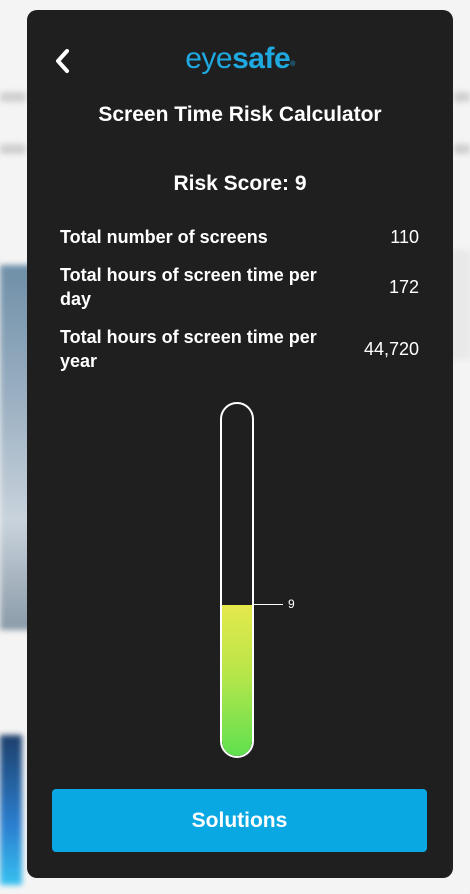 The image size is (470, 894). Describe the element at coordinates (239, 820) in the screenshot. I see `solutions-button: Solutions` at that location.